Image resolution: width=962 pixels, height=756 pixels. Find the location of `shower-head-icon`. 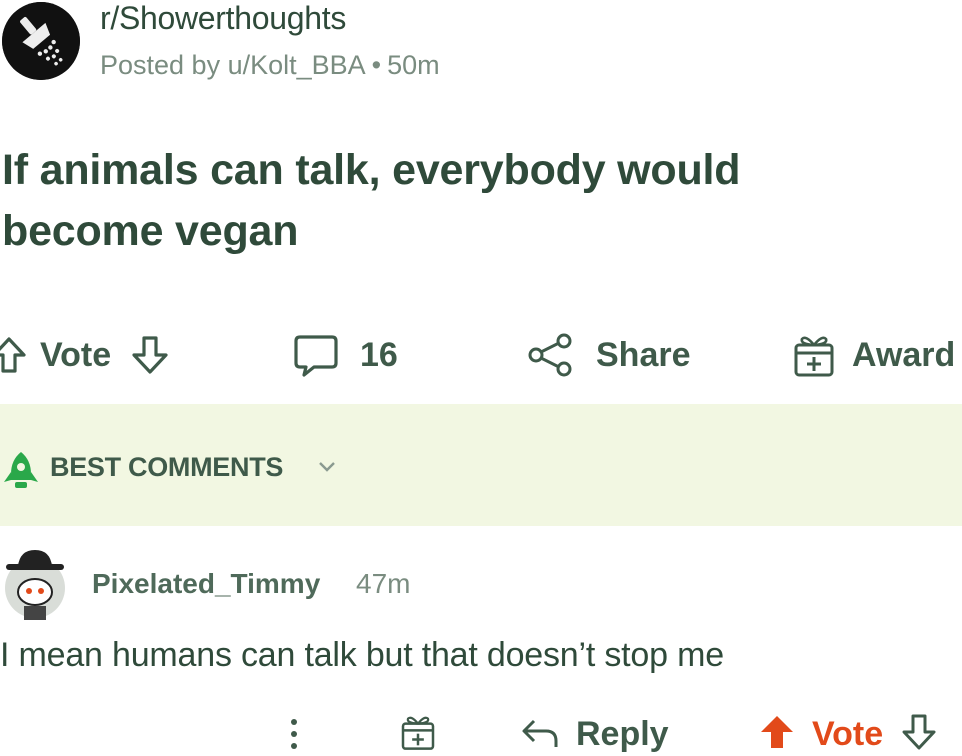

shower-head-icon is located at coordinates (41, 41).